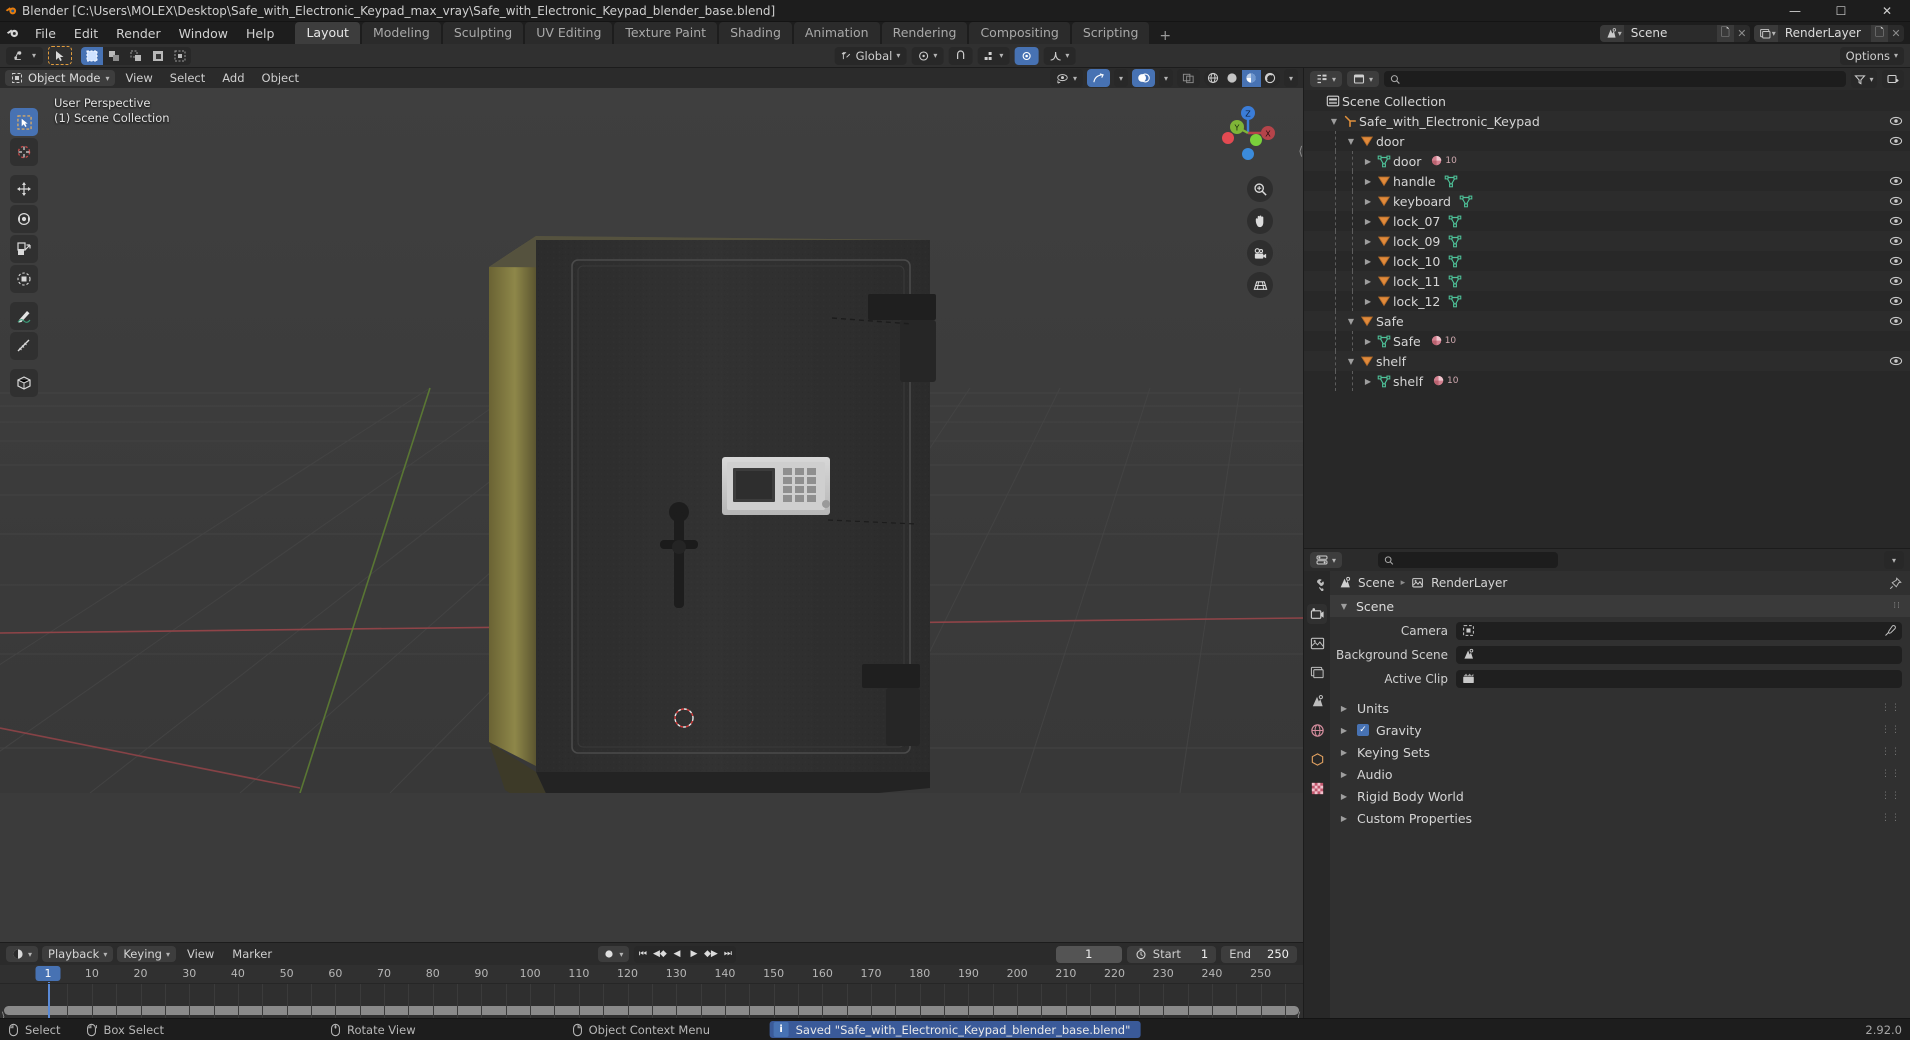  Describe the element at coordinates (114, 56) in the screenshot. I see `select-extend-button` at that location.